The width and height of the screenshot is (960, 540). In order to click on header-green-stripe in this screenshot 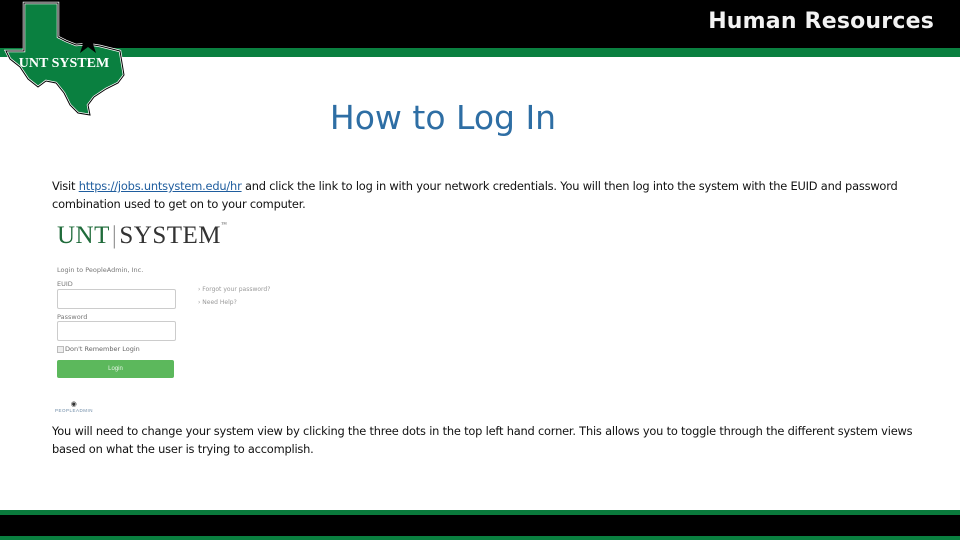, I will do `click(480, 52)`.